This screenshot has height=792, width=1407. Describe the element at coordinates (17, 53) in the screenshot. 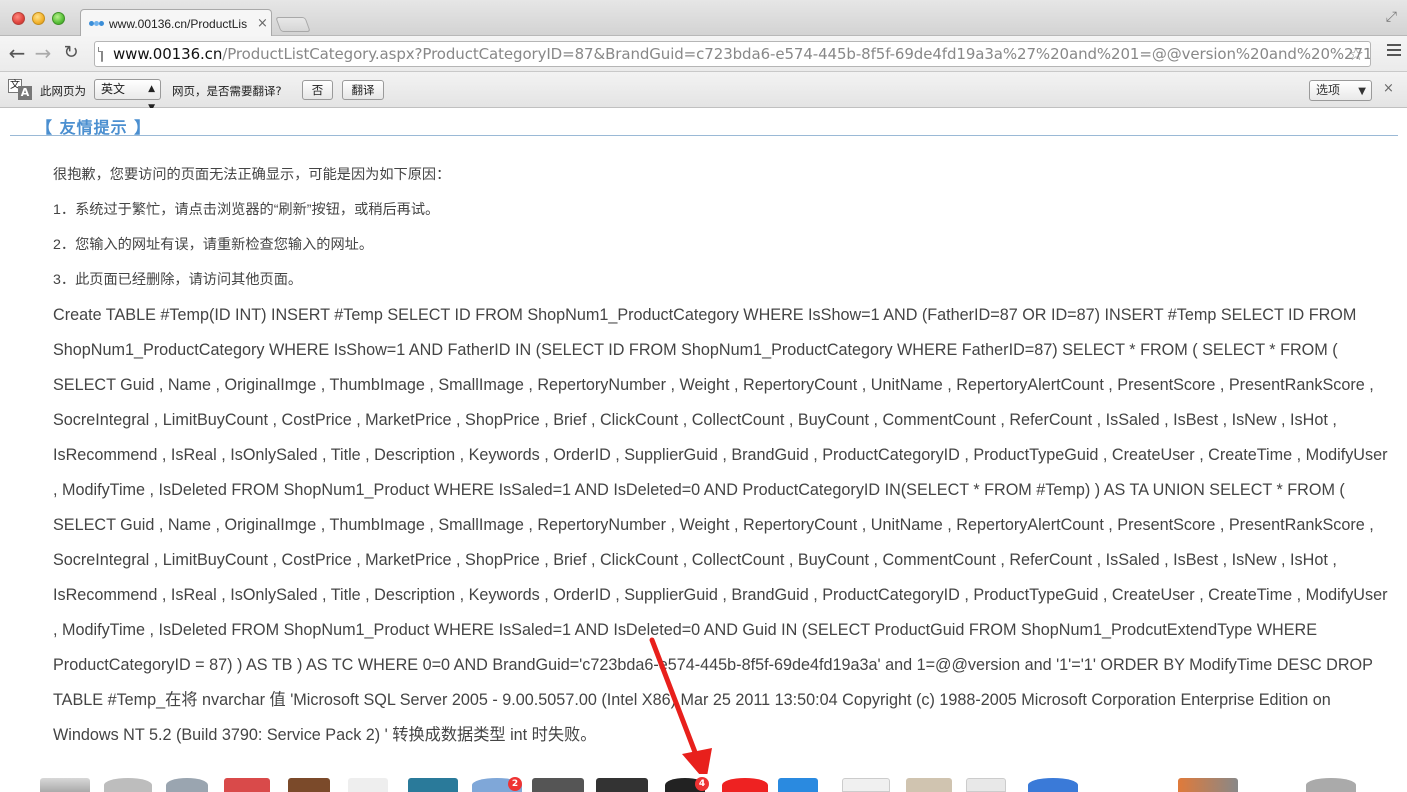

I see `back-arrow-icon: ←` at that location.